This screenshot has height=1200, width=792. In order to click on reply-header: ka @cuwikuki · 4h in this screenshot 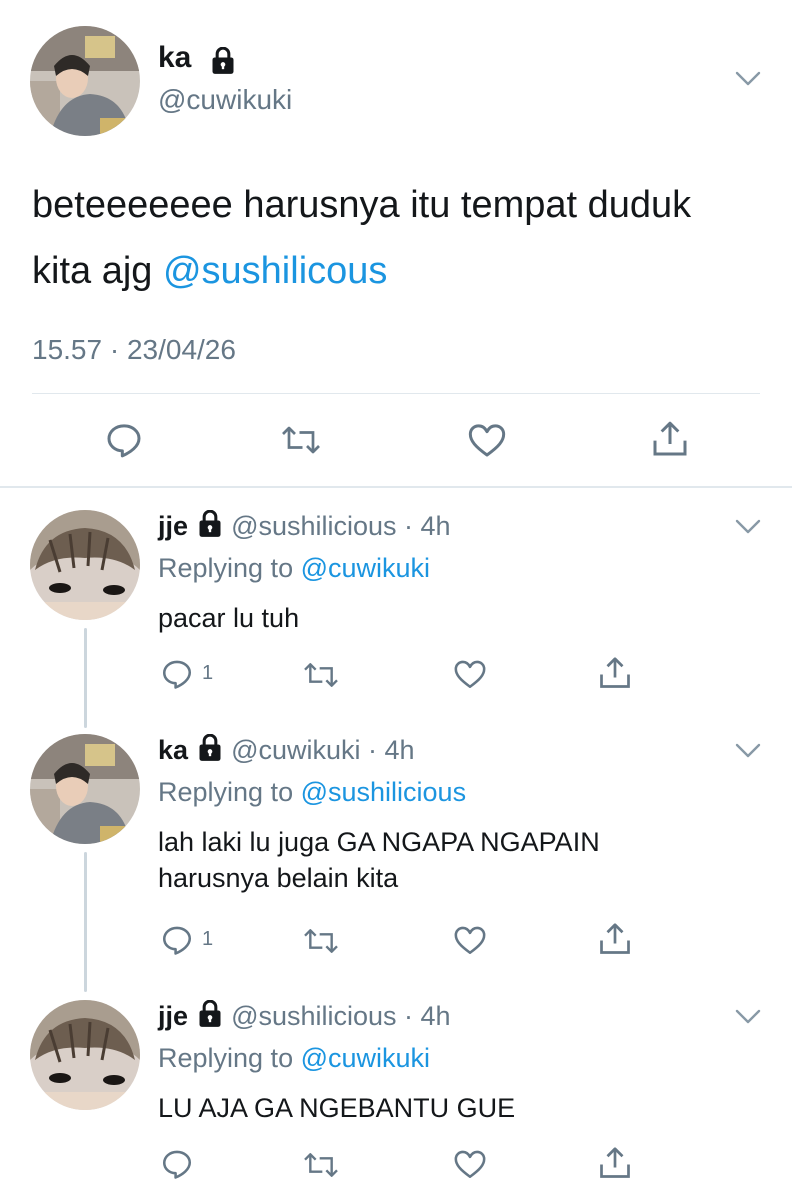, I will do `click(286, 751)`.